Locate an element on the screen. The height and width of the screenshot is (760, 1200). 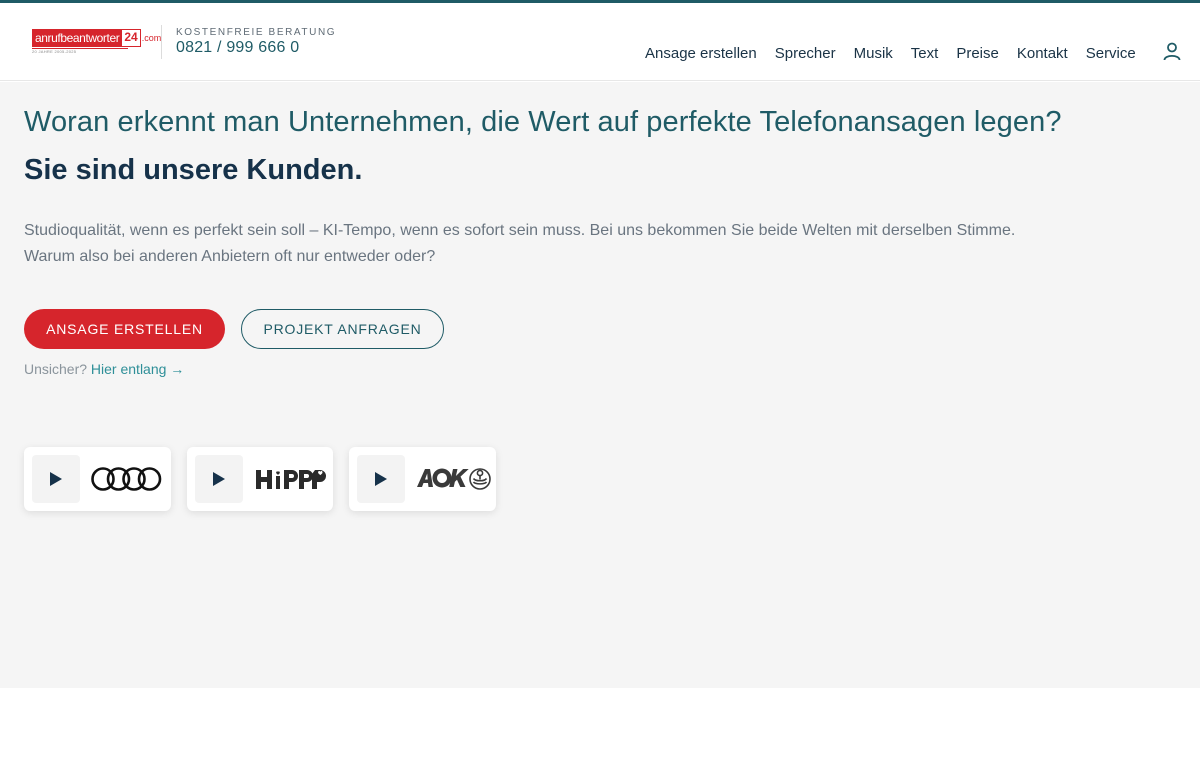
create-announcement-button: Ansage erstellen is located at coordinates (124, 329).